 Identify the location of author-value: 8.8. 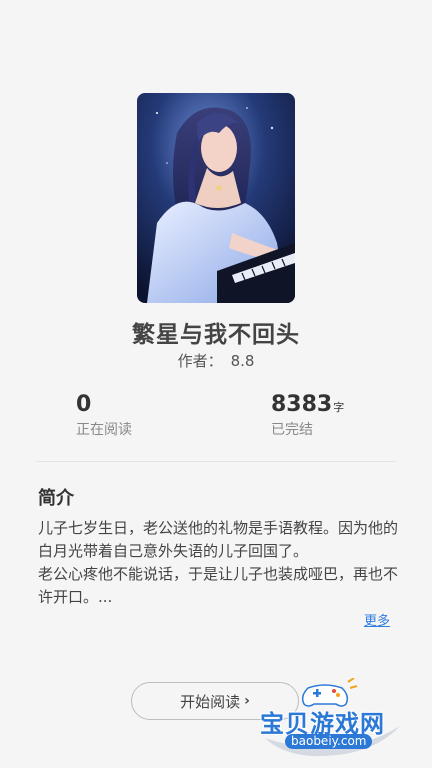
(242, 361).